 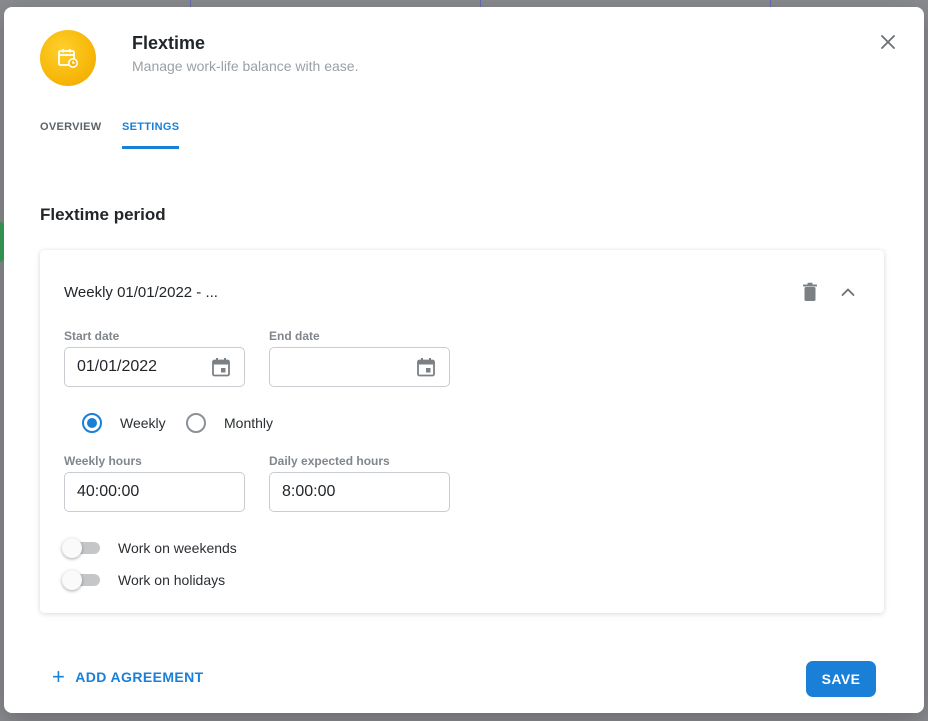 What do you see at coordinates (103, 461) in the screenshot?
I see `weekly-hours-label: Weekly hours` at bounding box center [103, 461].